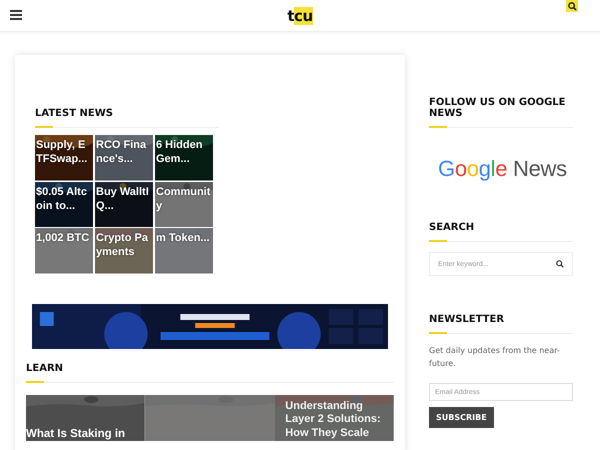  I want to click on site-logo: tcu, so click(300, 15).